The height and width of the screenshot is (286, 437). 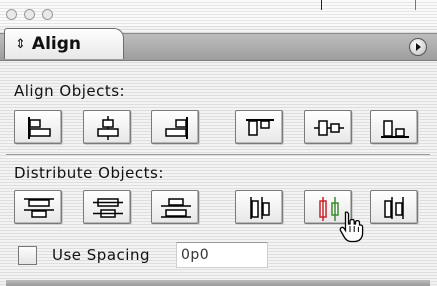 I want to click on section-divider, so click(x=218, y=156).